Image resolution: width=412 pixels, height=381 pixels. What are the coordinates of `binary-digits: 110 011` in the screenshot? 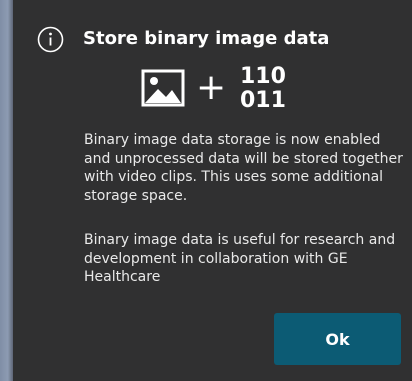 It's located at (263, 89).